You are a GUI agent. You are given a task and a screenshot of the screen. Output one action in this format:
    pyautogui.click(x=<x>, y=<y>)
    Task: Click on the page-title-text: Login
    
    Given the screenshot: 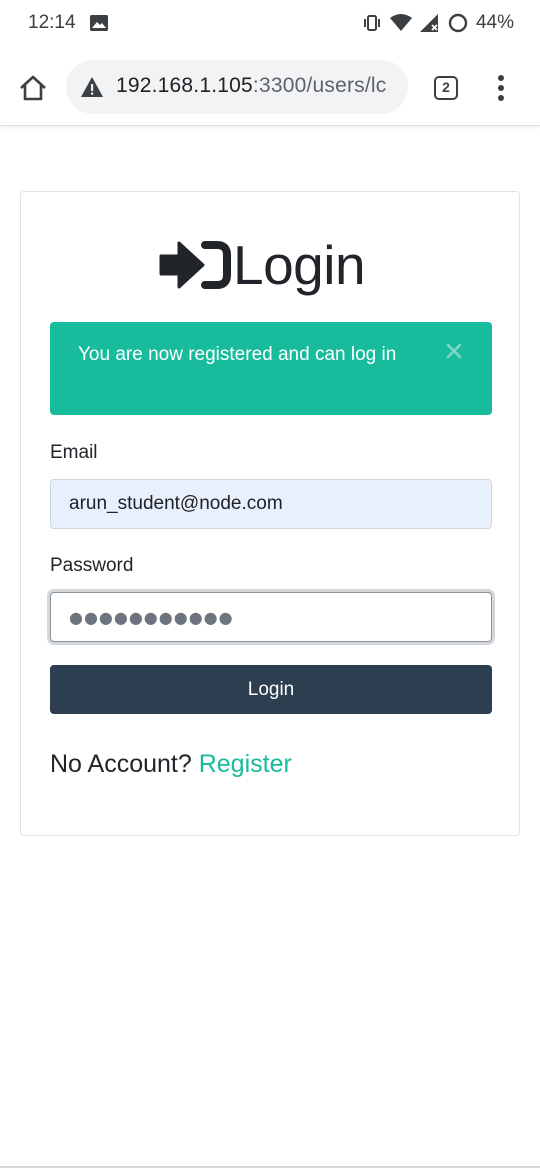 What is the action you would take?
    pyautogui.click(x=299, y=265)
    